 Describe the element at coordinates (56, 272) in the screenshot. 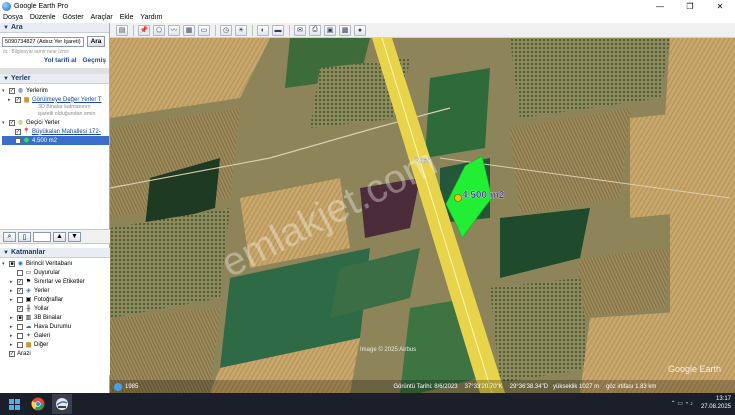

I see `layer-announcements: ▭ Duyurular` at that location.